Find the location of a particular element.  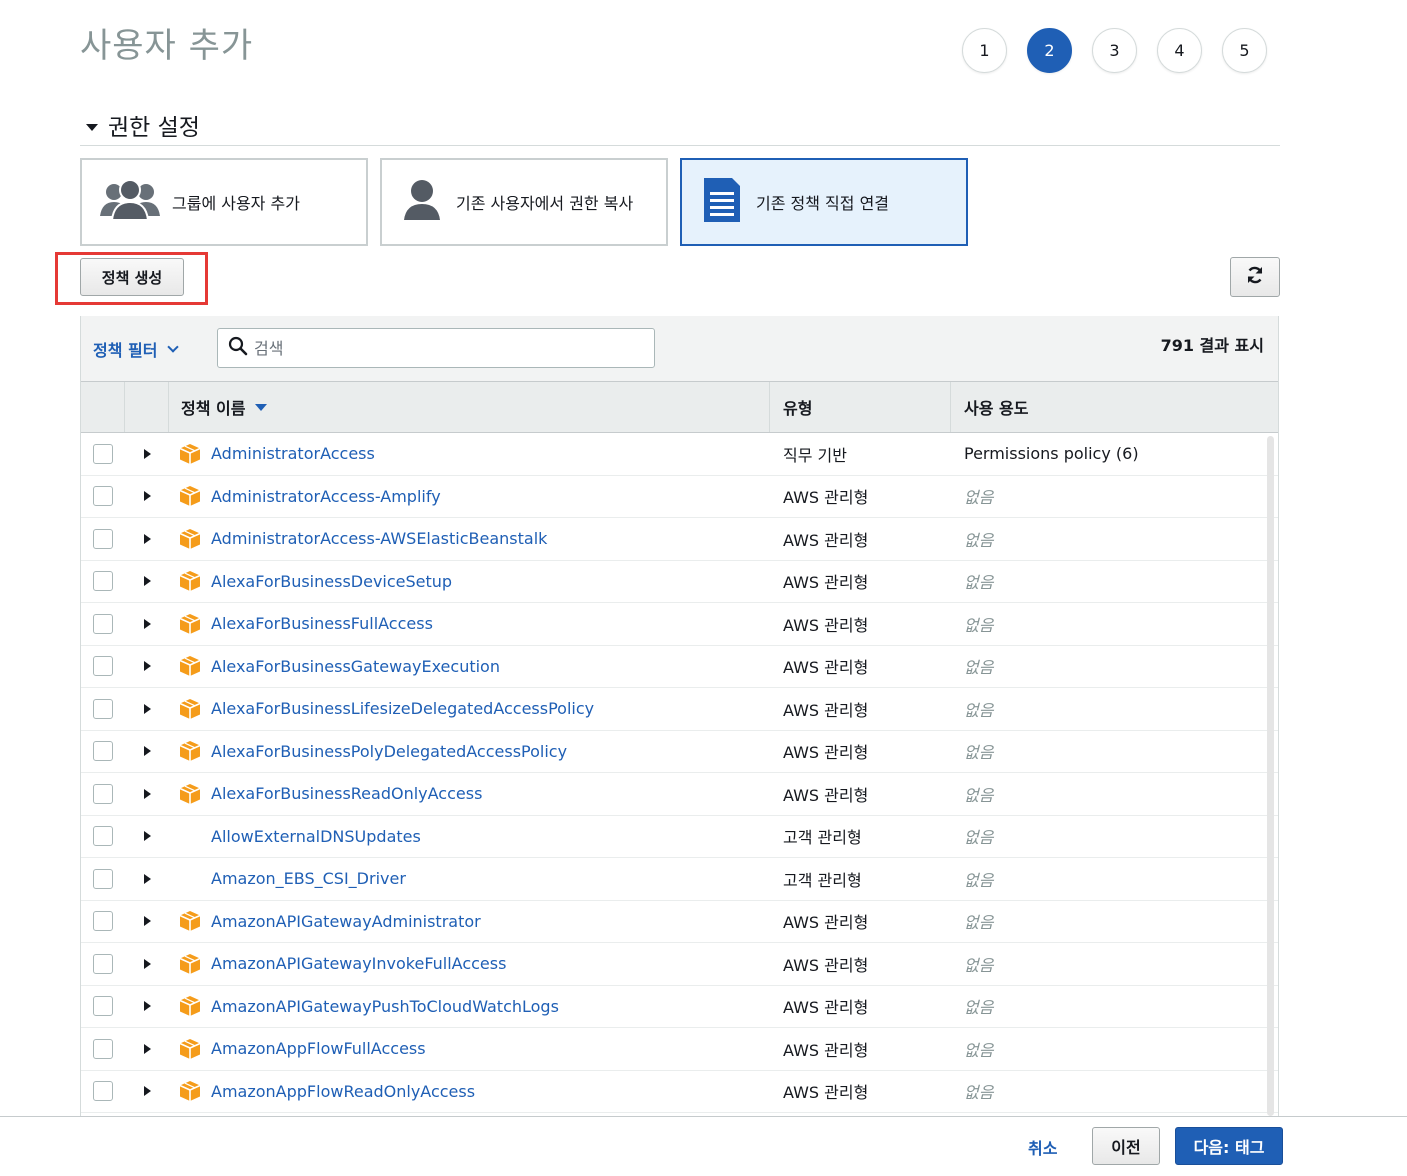

policy-link: AdministratorAccess is located at coordinates (293, 453).